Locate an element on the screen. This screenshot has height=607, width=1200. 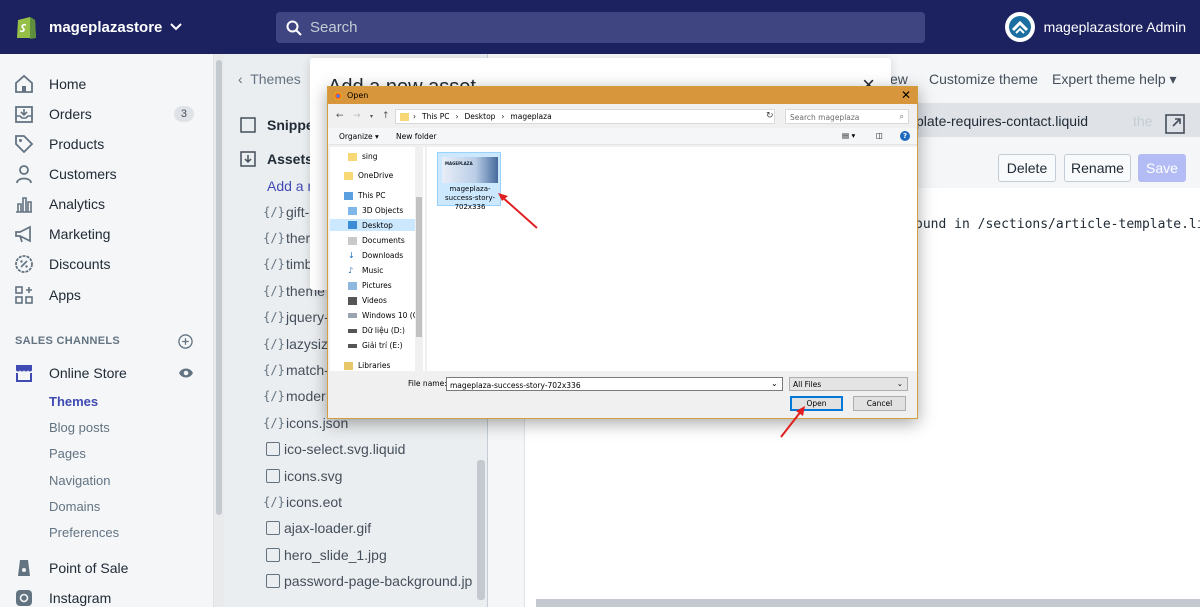
store-switcher: mageplazastore is located at coordinates (98, 27).